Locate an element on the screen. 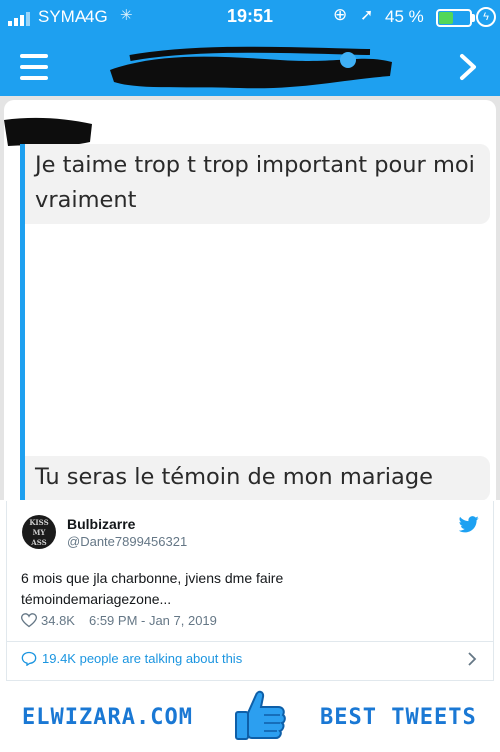  battery-tip is located at coordinates (473, 18).